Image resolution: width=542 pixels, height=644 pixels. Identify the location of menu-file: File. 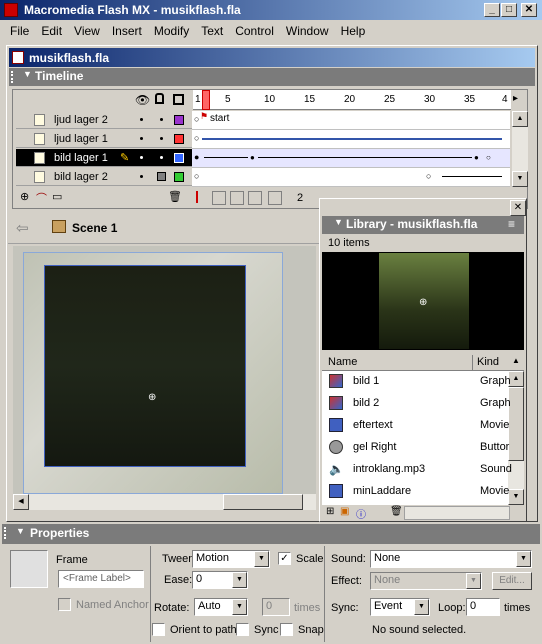
(19, 29).